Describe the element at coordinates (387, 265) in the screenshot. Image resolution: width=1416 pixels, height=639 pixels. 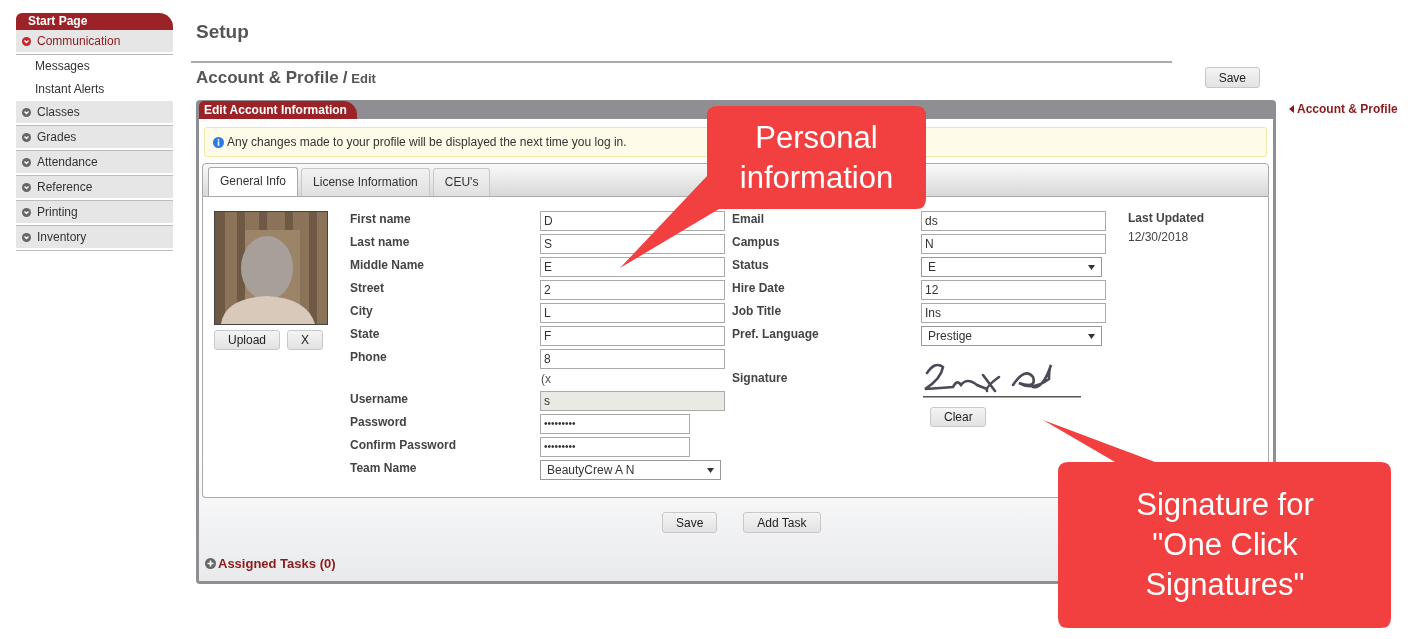
I see `field-label: Middle Name` at that location.